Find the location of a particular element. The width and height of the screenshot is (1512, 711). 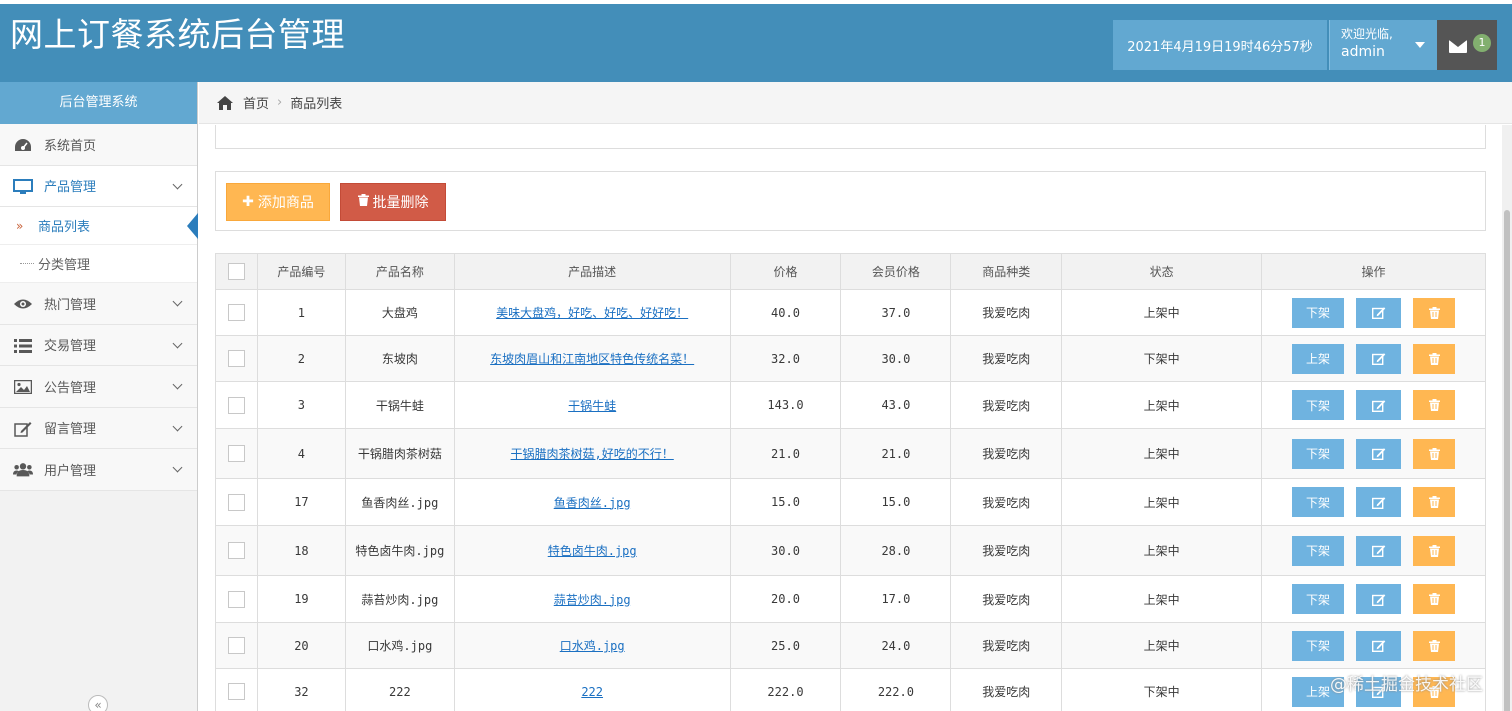

batch-delete-button: 批量删除 is located at coordinates (393, 202).